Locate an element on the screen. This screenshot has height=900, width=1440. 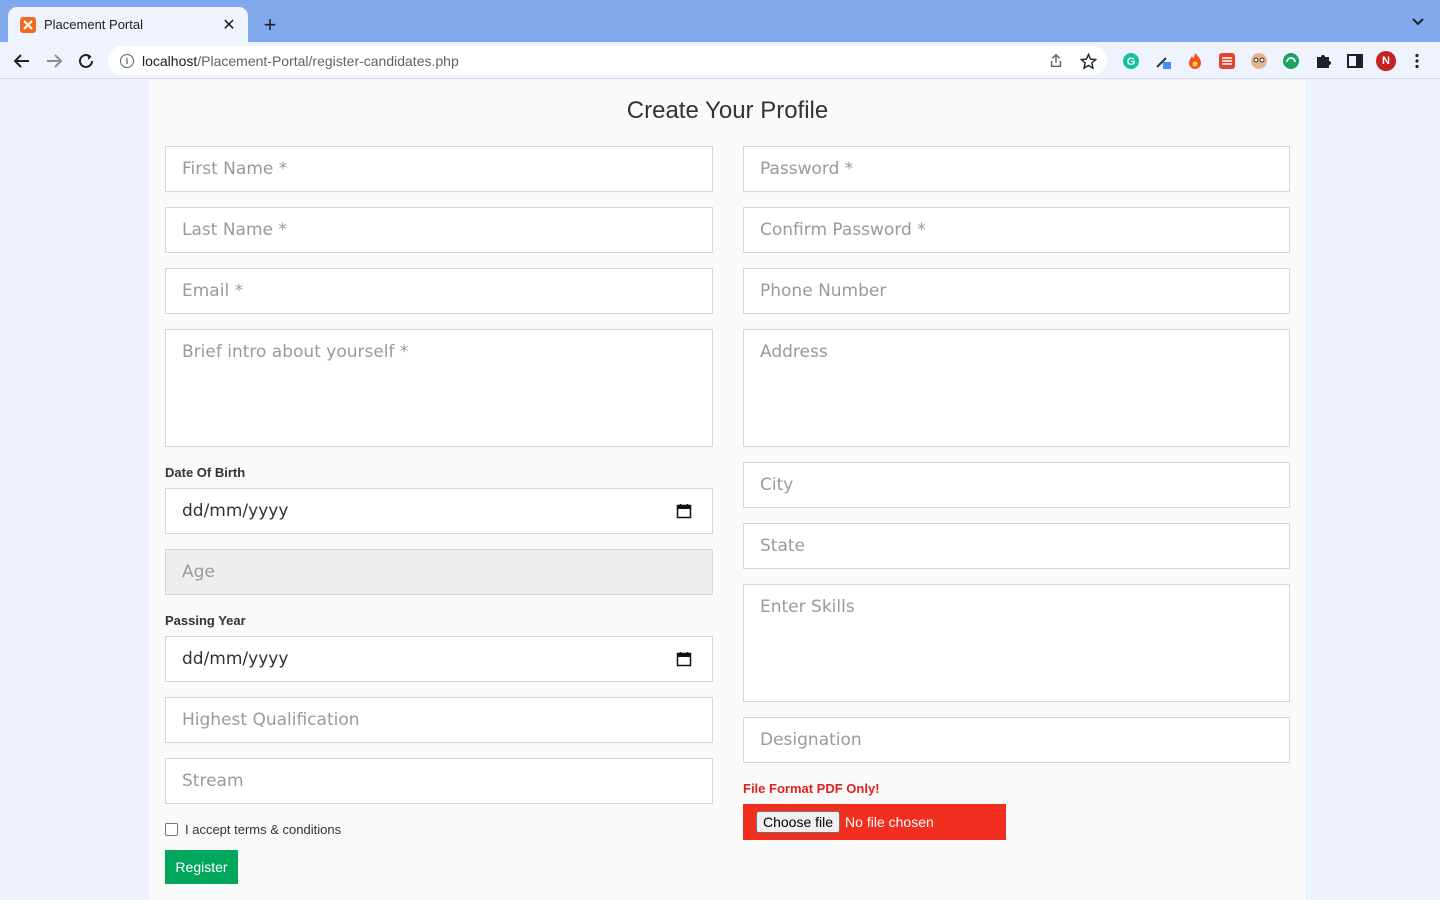
face-extension-icon is located at coordinates (1259, 61).